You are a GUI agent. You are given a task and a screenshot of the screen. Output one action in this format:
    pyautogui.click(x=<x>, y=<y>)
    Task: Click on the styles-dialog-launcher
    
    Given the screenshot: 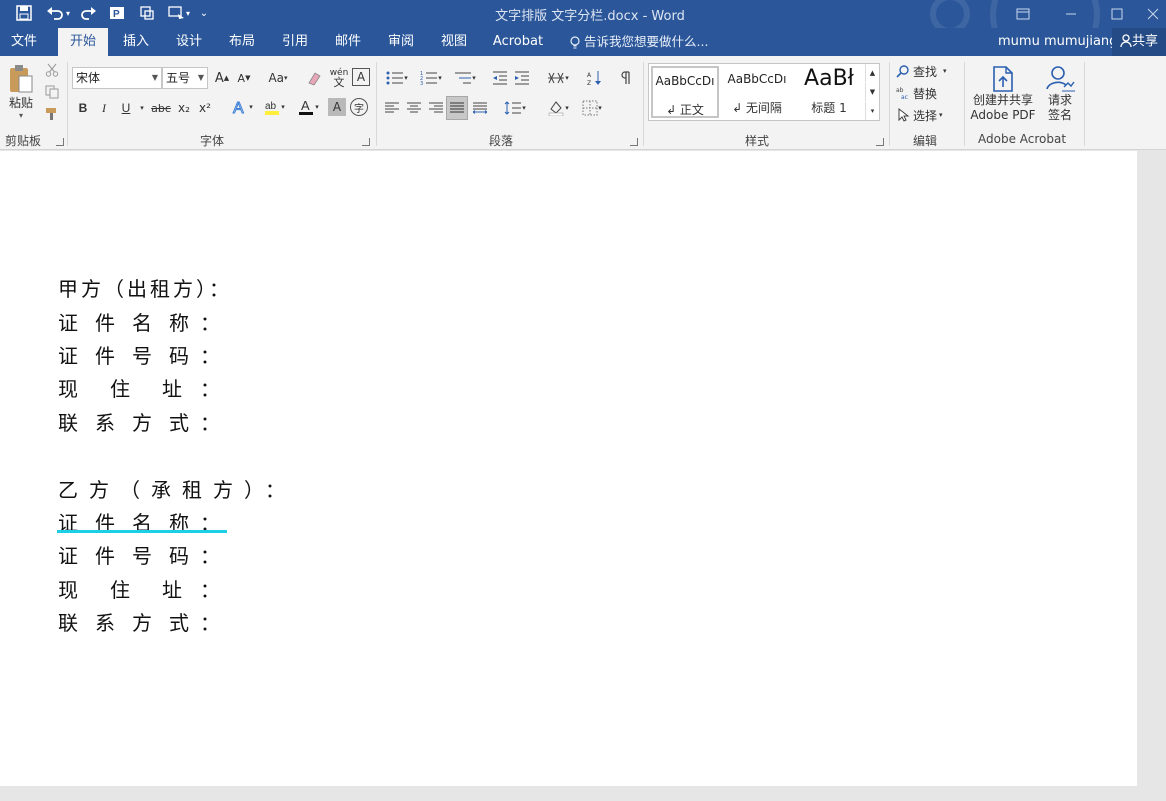 What is the action you would take?
    pyautogui.click(x=880, y=142)
    